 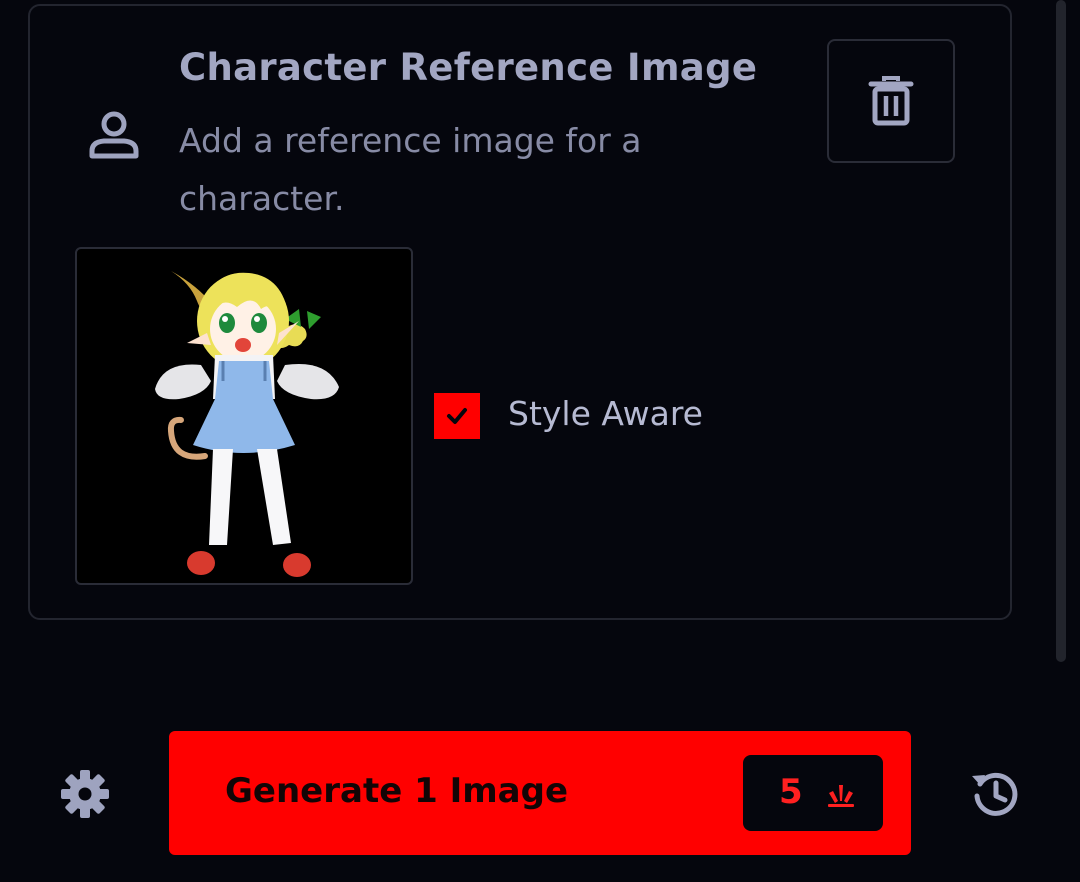 I want to click on history-icon, so click(x=996, y=794).